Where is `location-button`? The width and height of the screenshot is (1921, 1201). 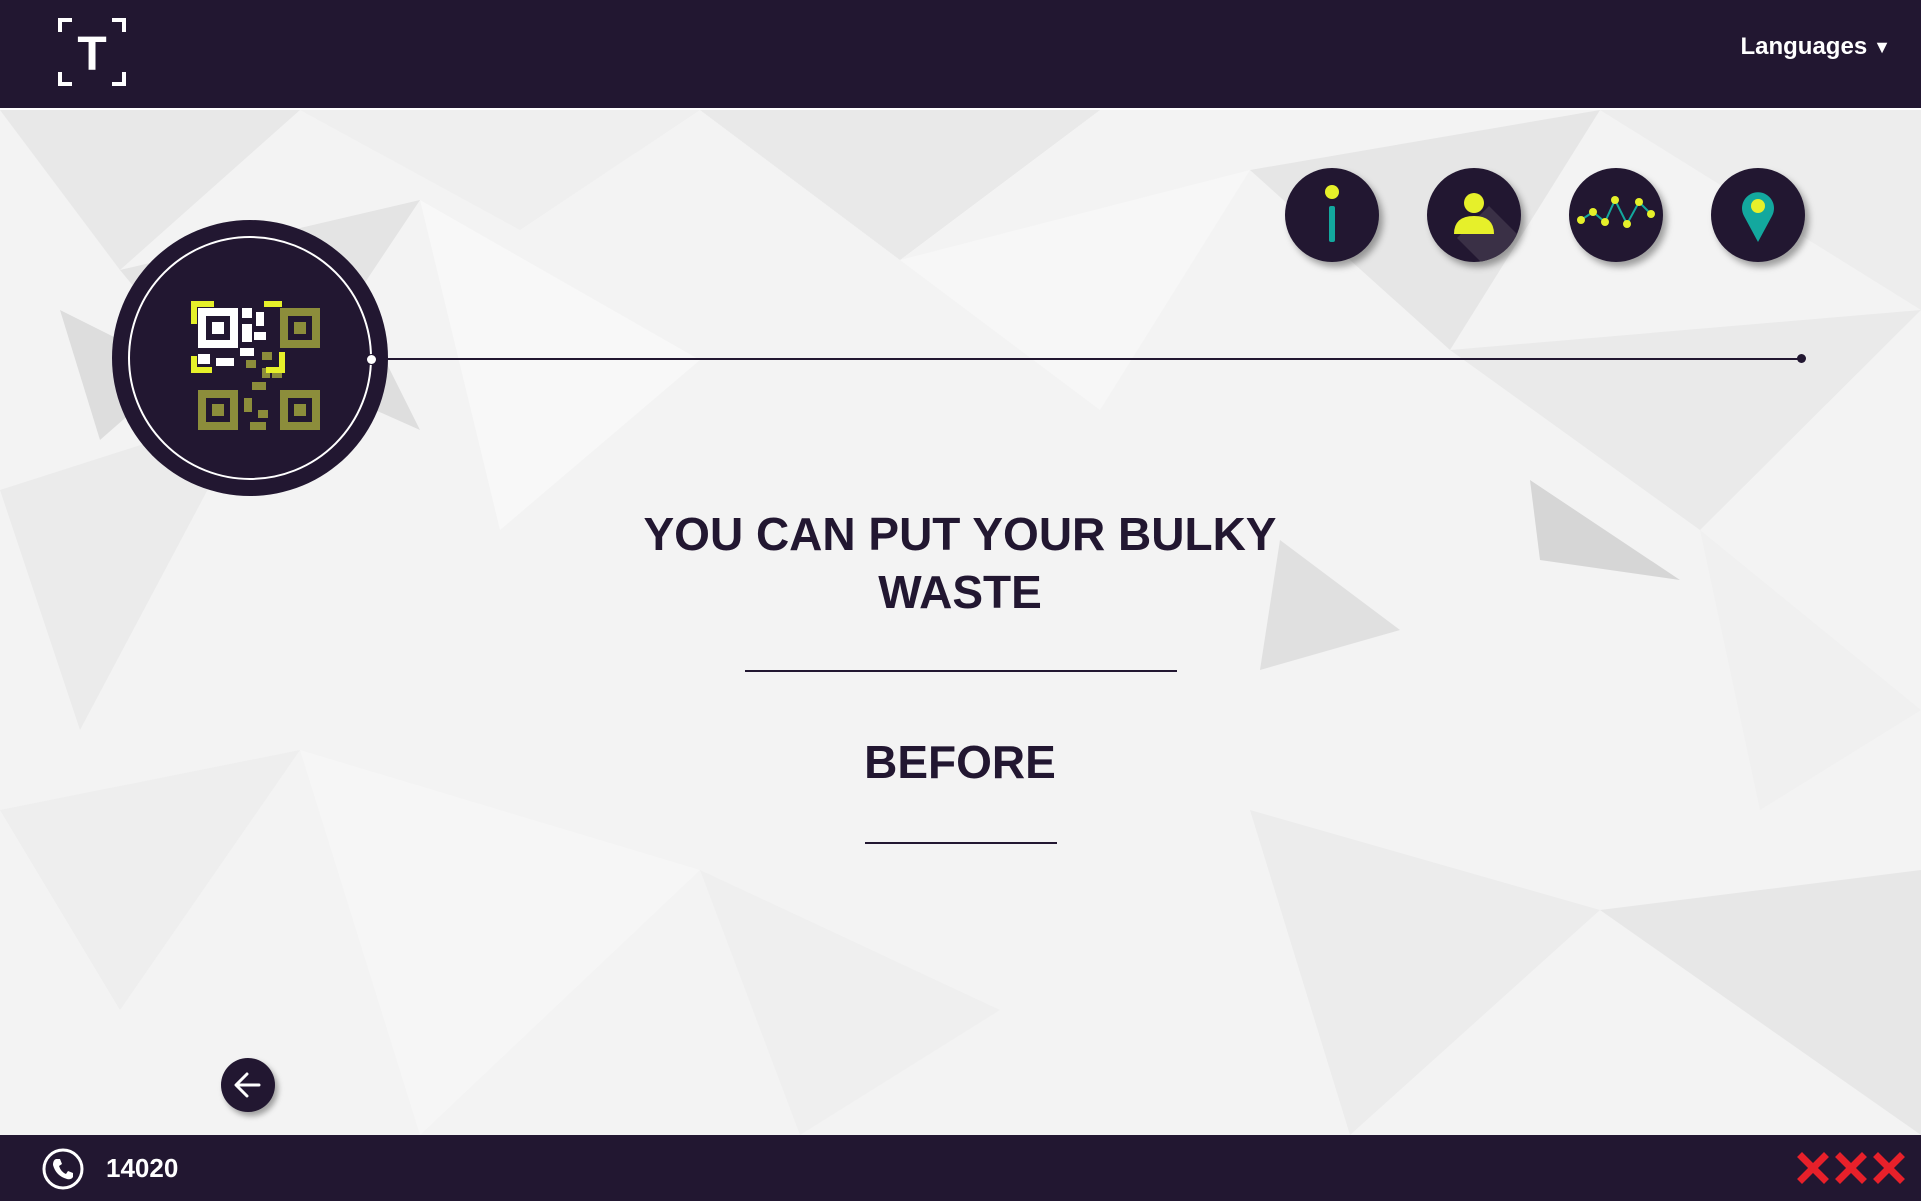 location-button is located at coordinates (1758, 215).